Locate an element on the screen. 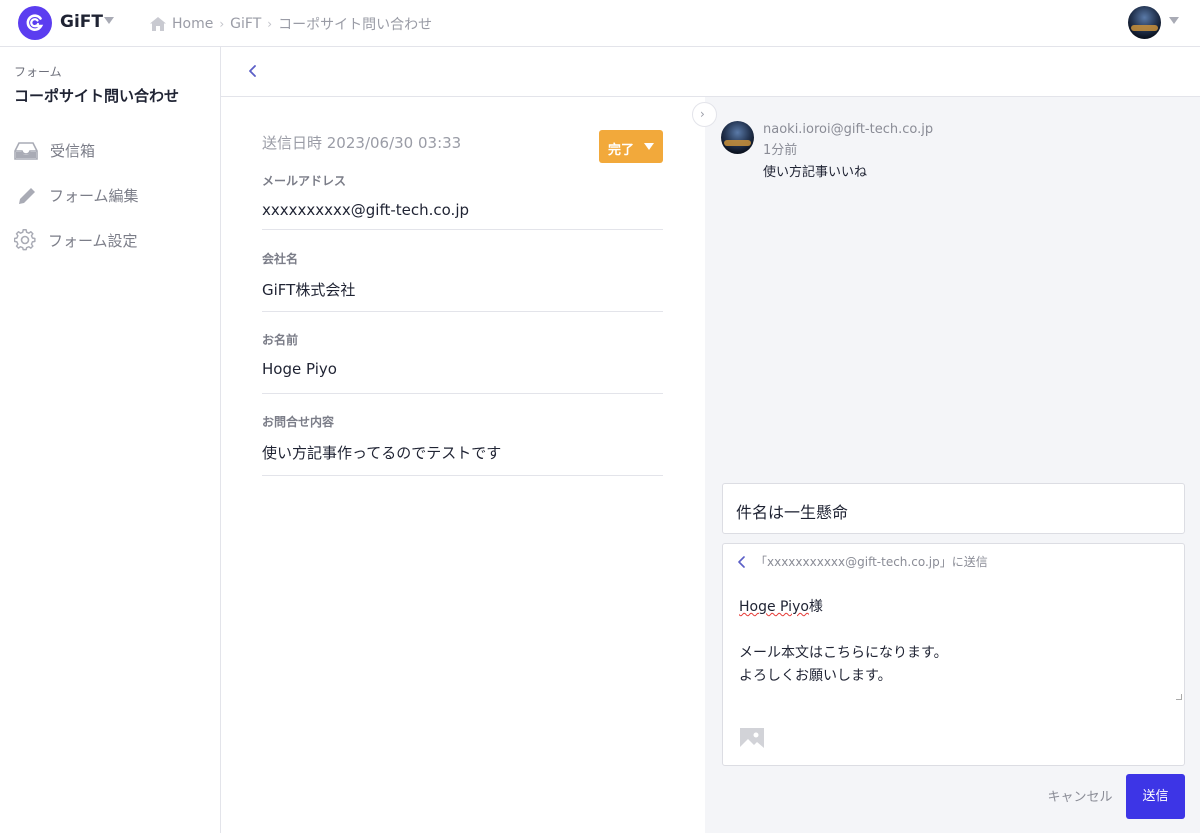  inbox-icon is located at coordinates (26, 150).